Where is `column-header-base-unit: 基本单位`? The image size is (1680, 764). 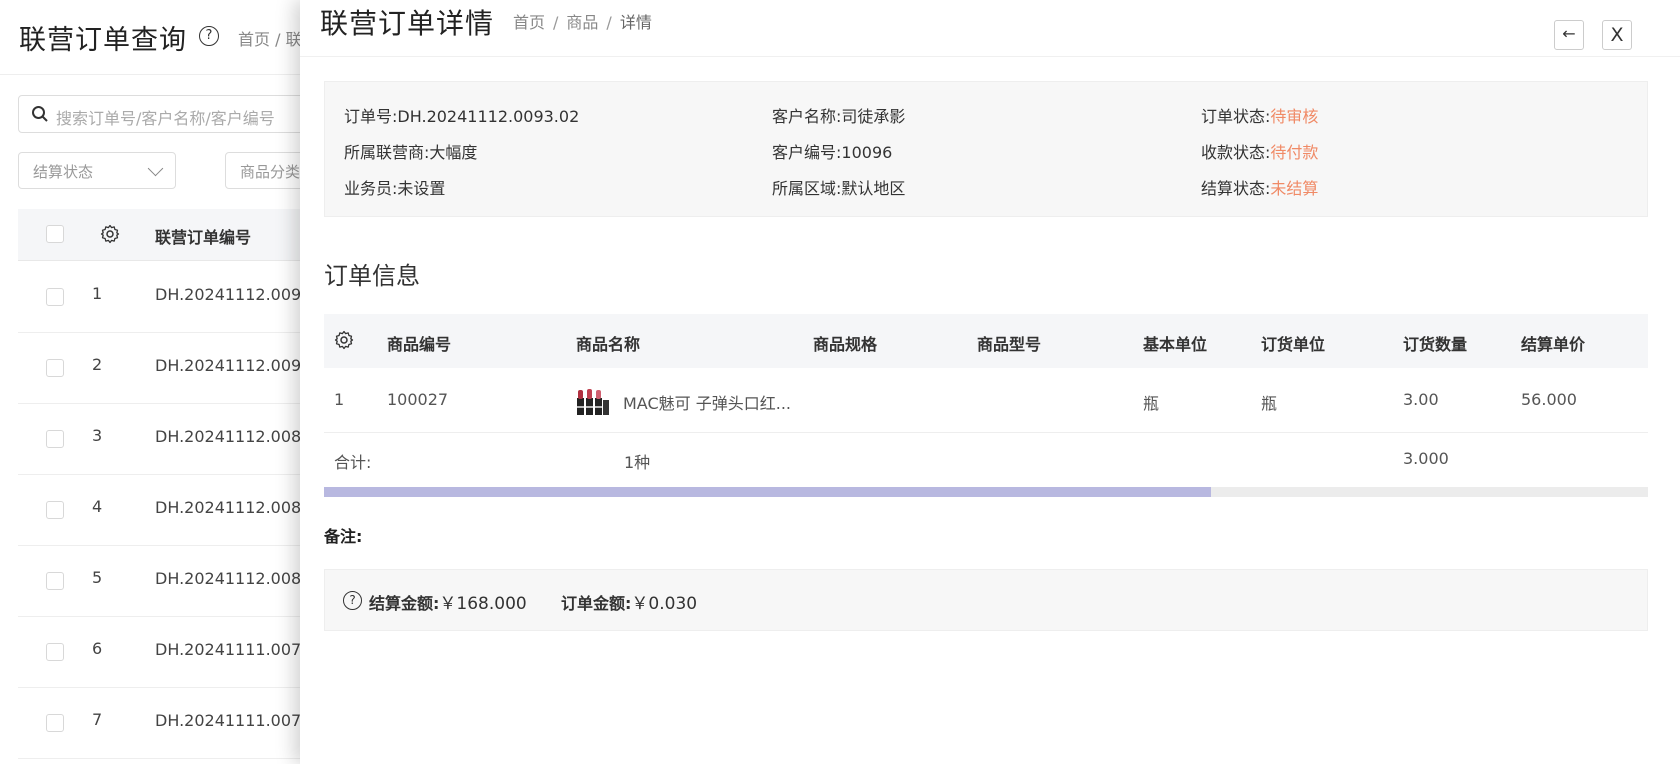 column-header-base-unit: 基本单位 is located at coordinates (1175, 343).